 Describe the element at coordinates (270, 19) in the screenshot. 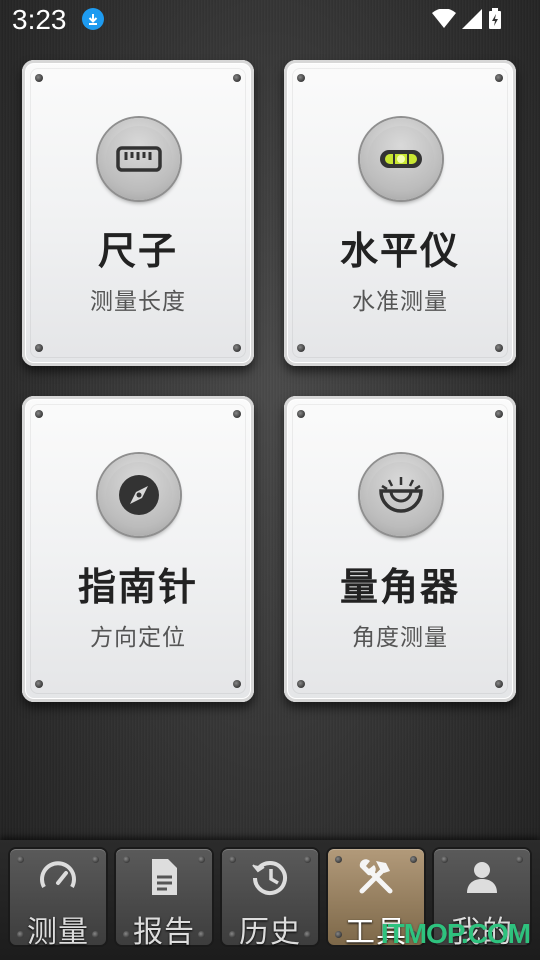

I see `status-bar: 3:23` at that location.